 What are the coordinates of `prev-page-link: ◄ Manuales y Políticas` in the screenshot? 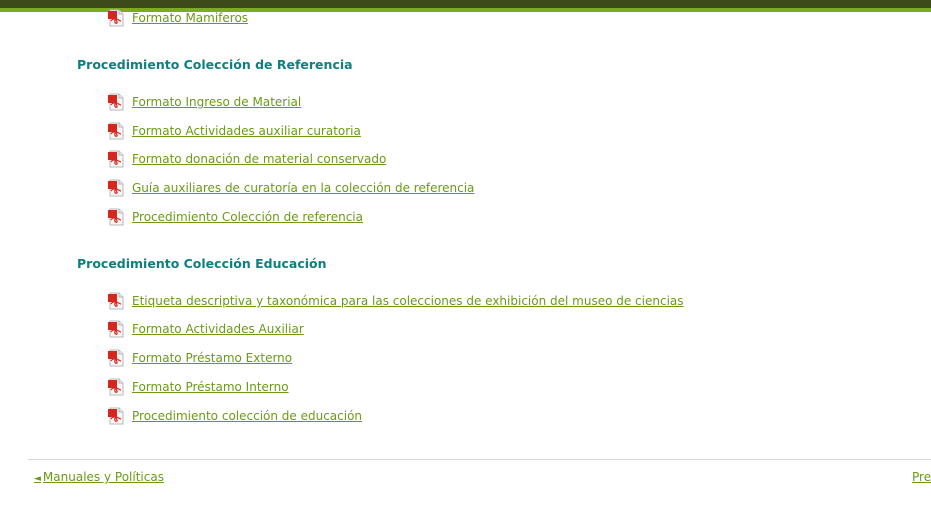 It's located at (99, 477).